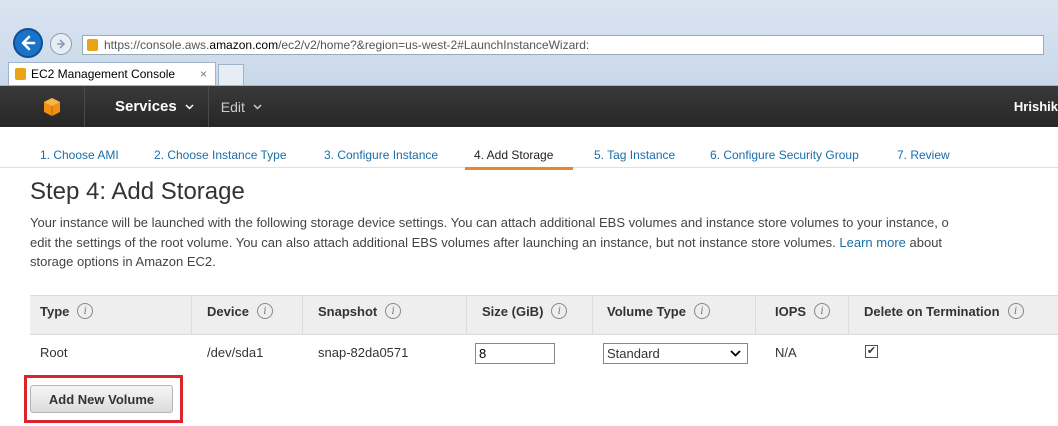 The width and height of the screenshot is (1058, 426). Describe the element at coordinates (872, 242) in the screenshot. I see `learn-more-link: Learn more` at that location.